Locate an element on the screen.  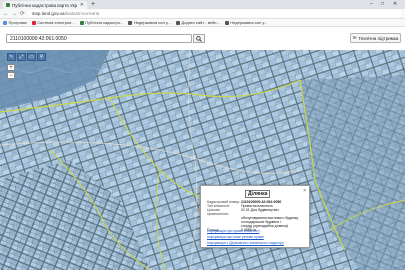
locate-tool-button: ⚲ is located at coordinates (41, 57).